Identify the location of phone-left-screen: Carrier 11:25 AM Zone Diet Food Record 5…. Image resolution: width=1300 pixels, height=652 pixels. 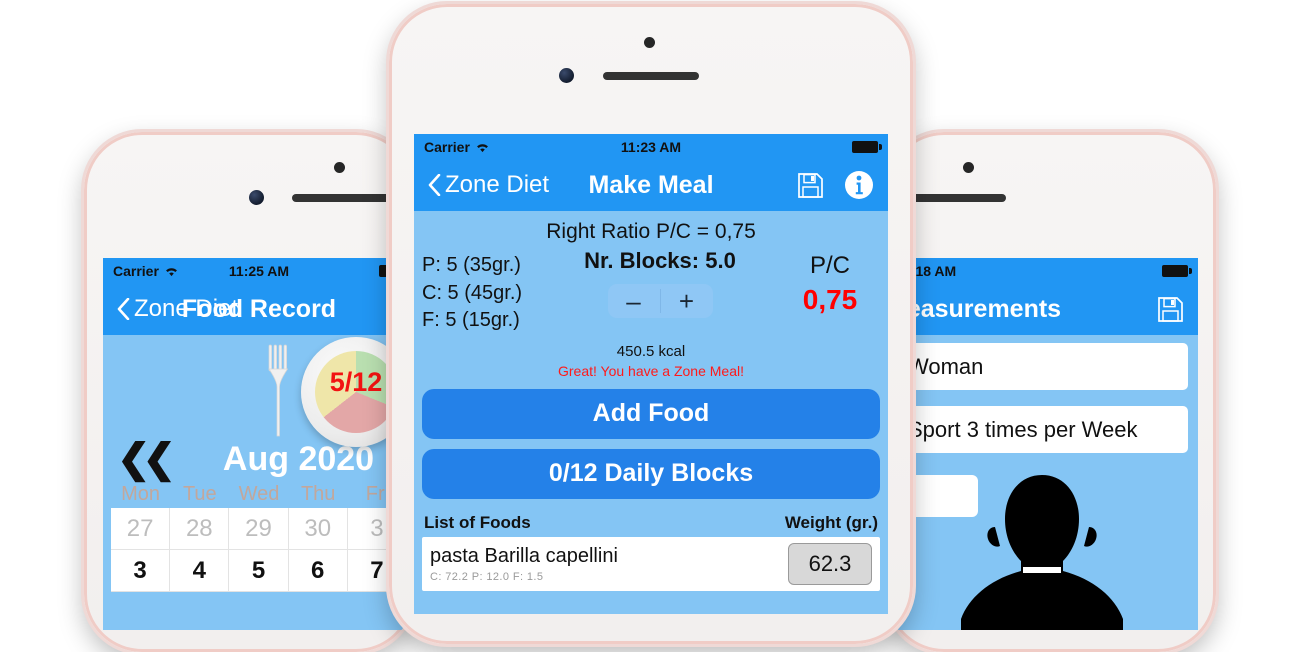
(258, 444).